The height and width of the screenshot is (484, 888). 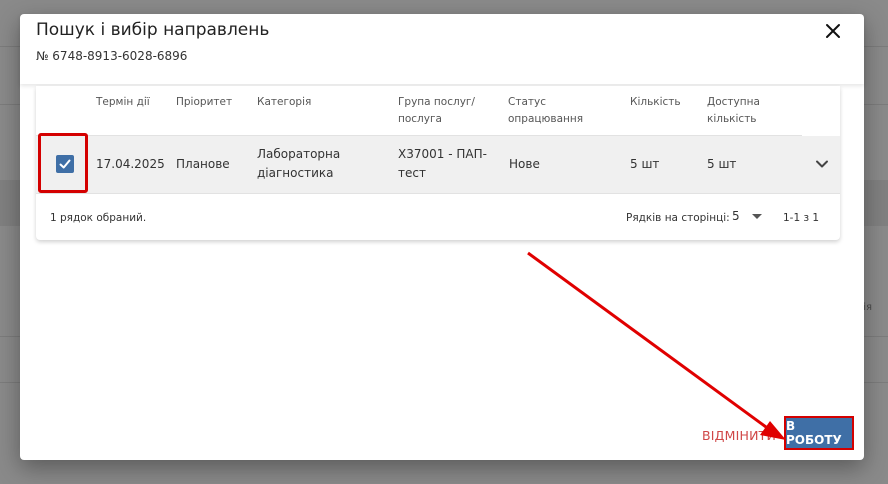 I want to click on selected-count: 1 рядок обраний., so click(x=98, y=218).